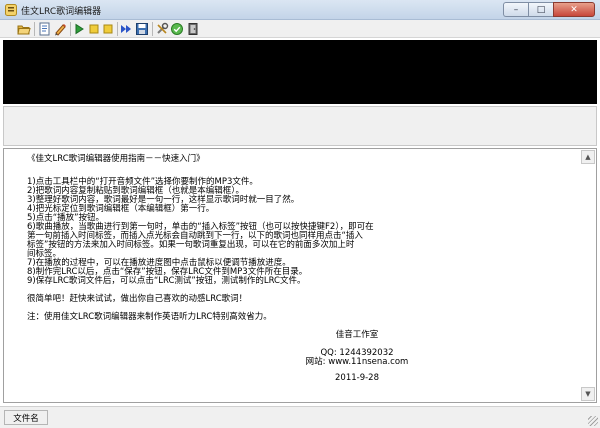 Image resolution: width=600 pixels, height=428 pixels. I want to click on fast-forward-icon, so click(126, 29).